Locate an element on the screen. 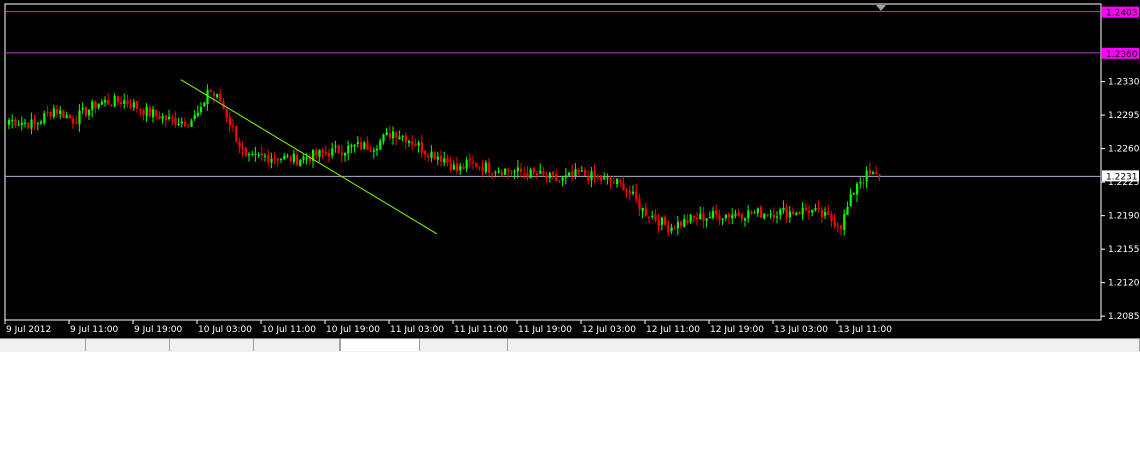 This screenshot has width=1140, height=460. chart-tab-active is located at coordinates (380, 345).